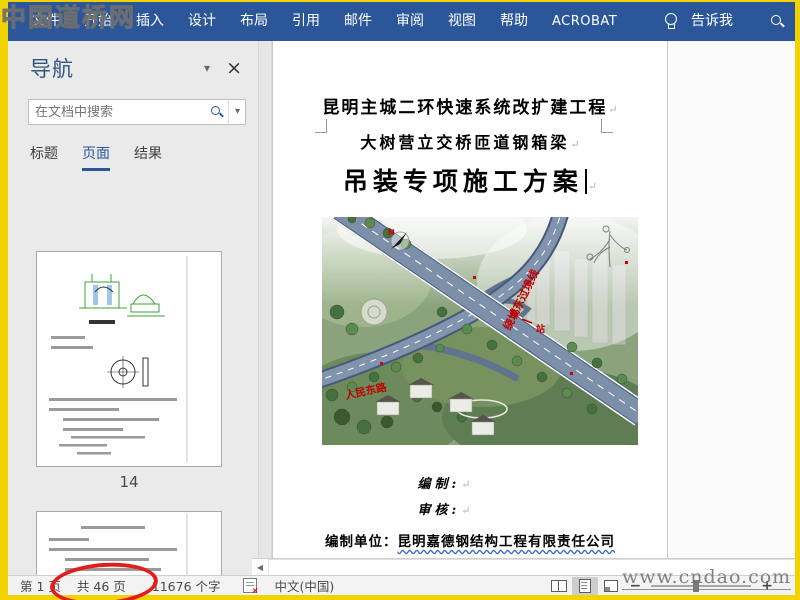  I want to click on nav-tab-pages: 页面, so click(96, 157).